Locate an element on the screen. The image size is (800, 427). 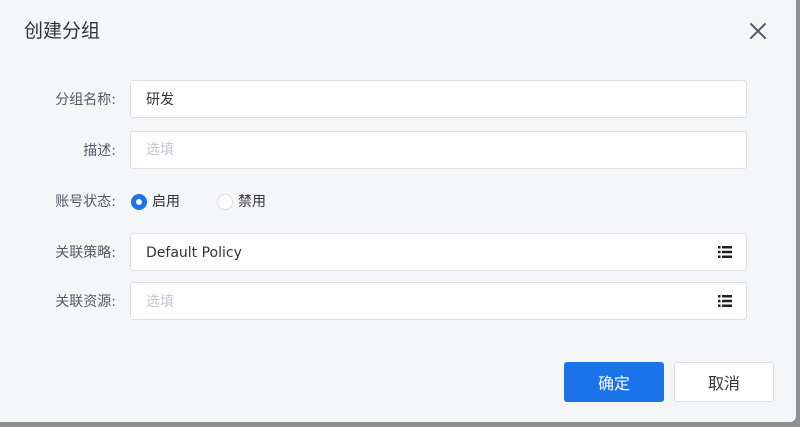
radio-label: 启用 is located at coordinates (166, 202).